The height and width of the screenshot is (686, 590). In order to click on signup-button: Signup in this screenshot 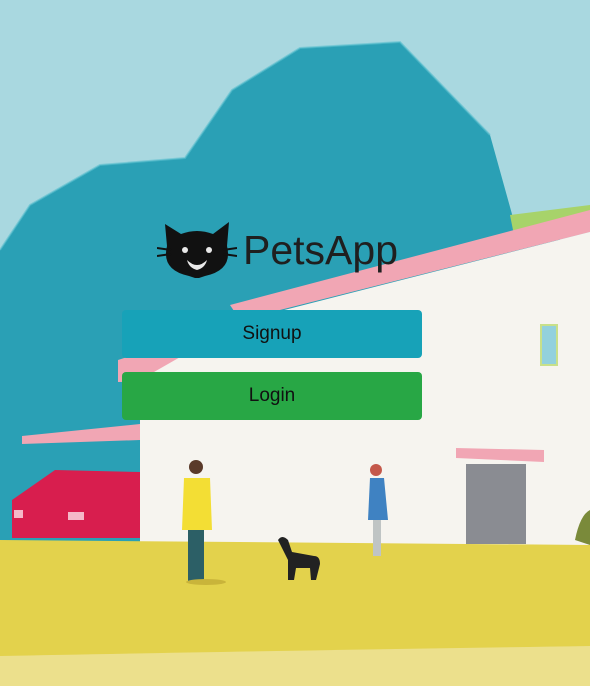, I will do `click(272, 334)`.